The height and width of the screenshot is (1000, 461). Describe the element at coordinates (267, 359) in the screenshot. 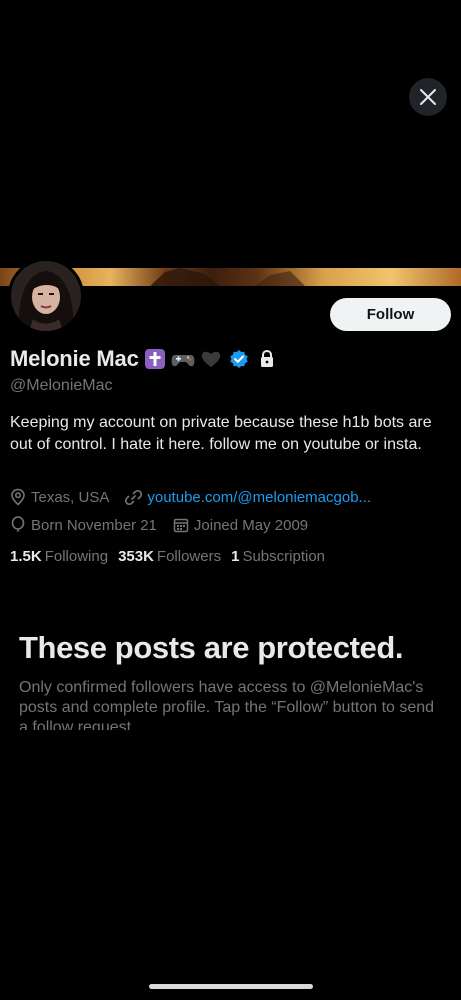

I see `lock-icon` at that location.